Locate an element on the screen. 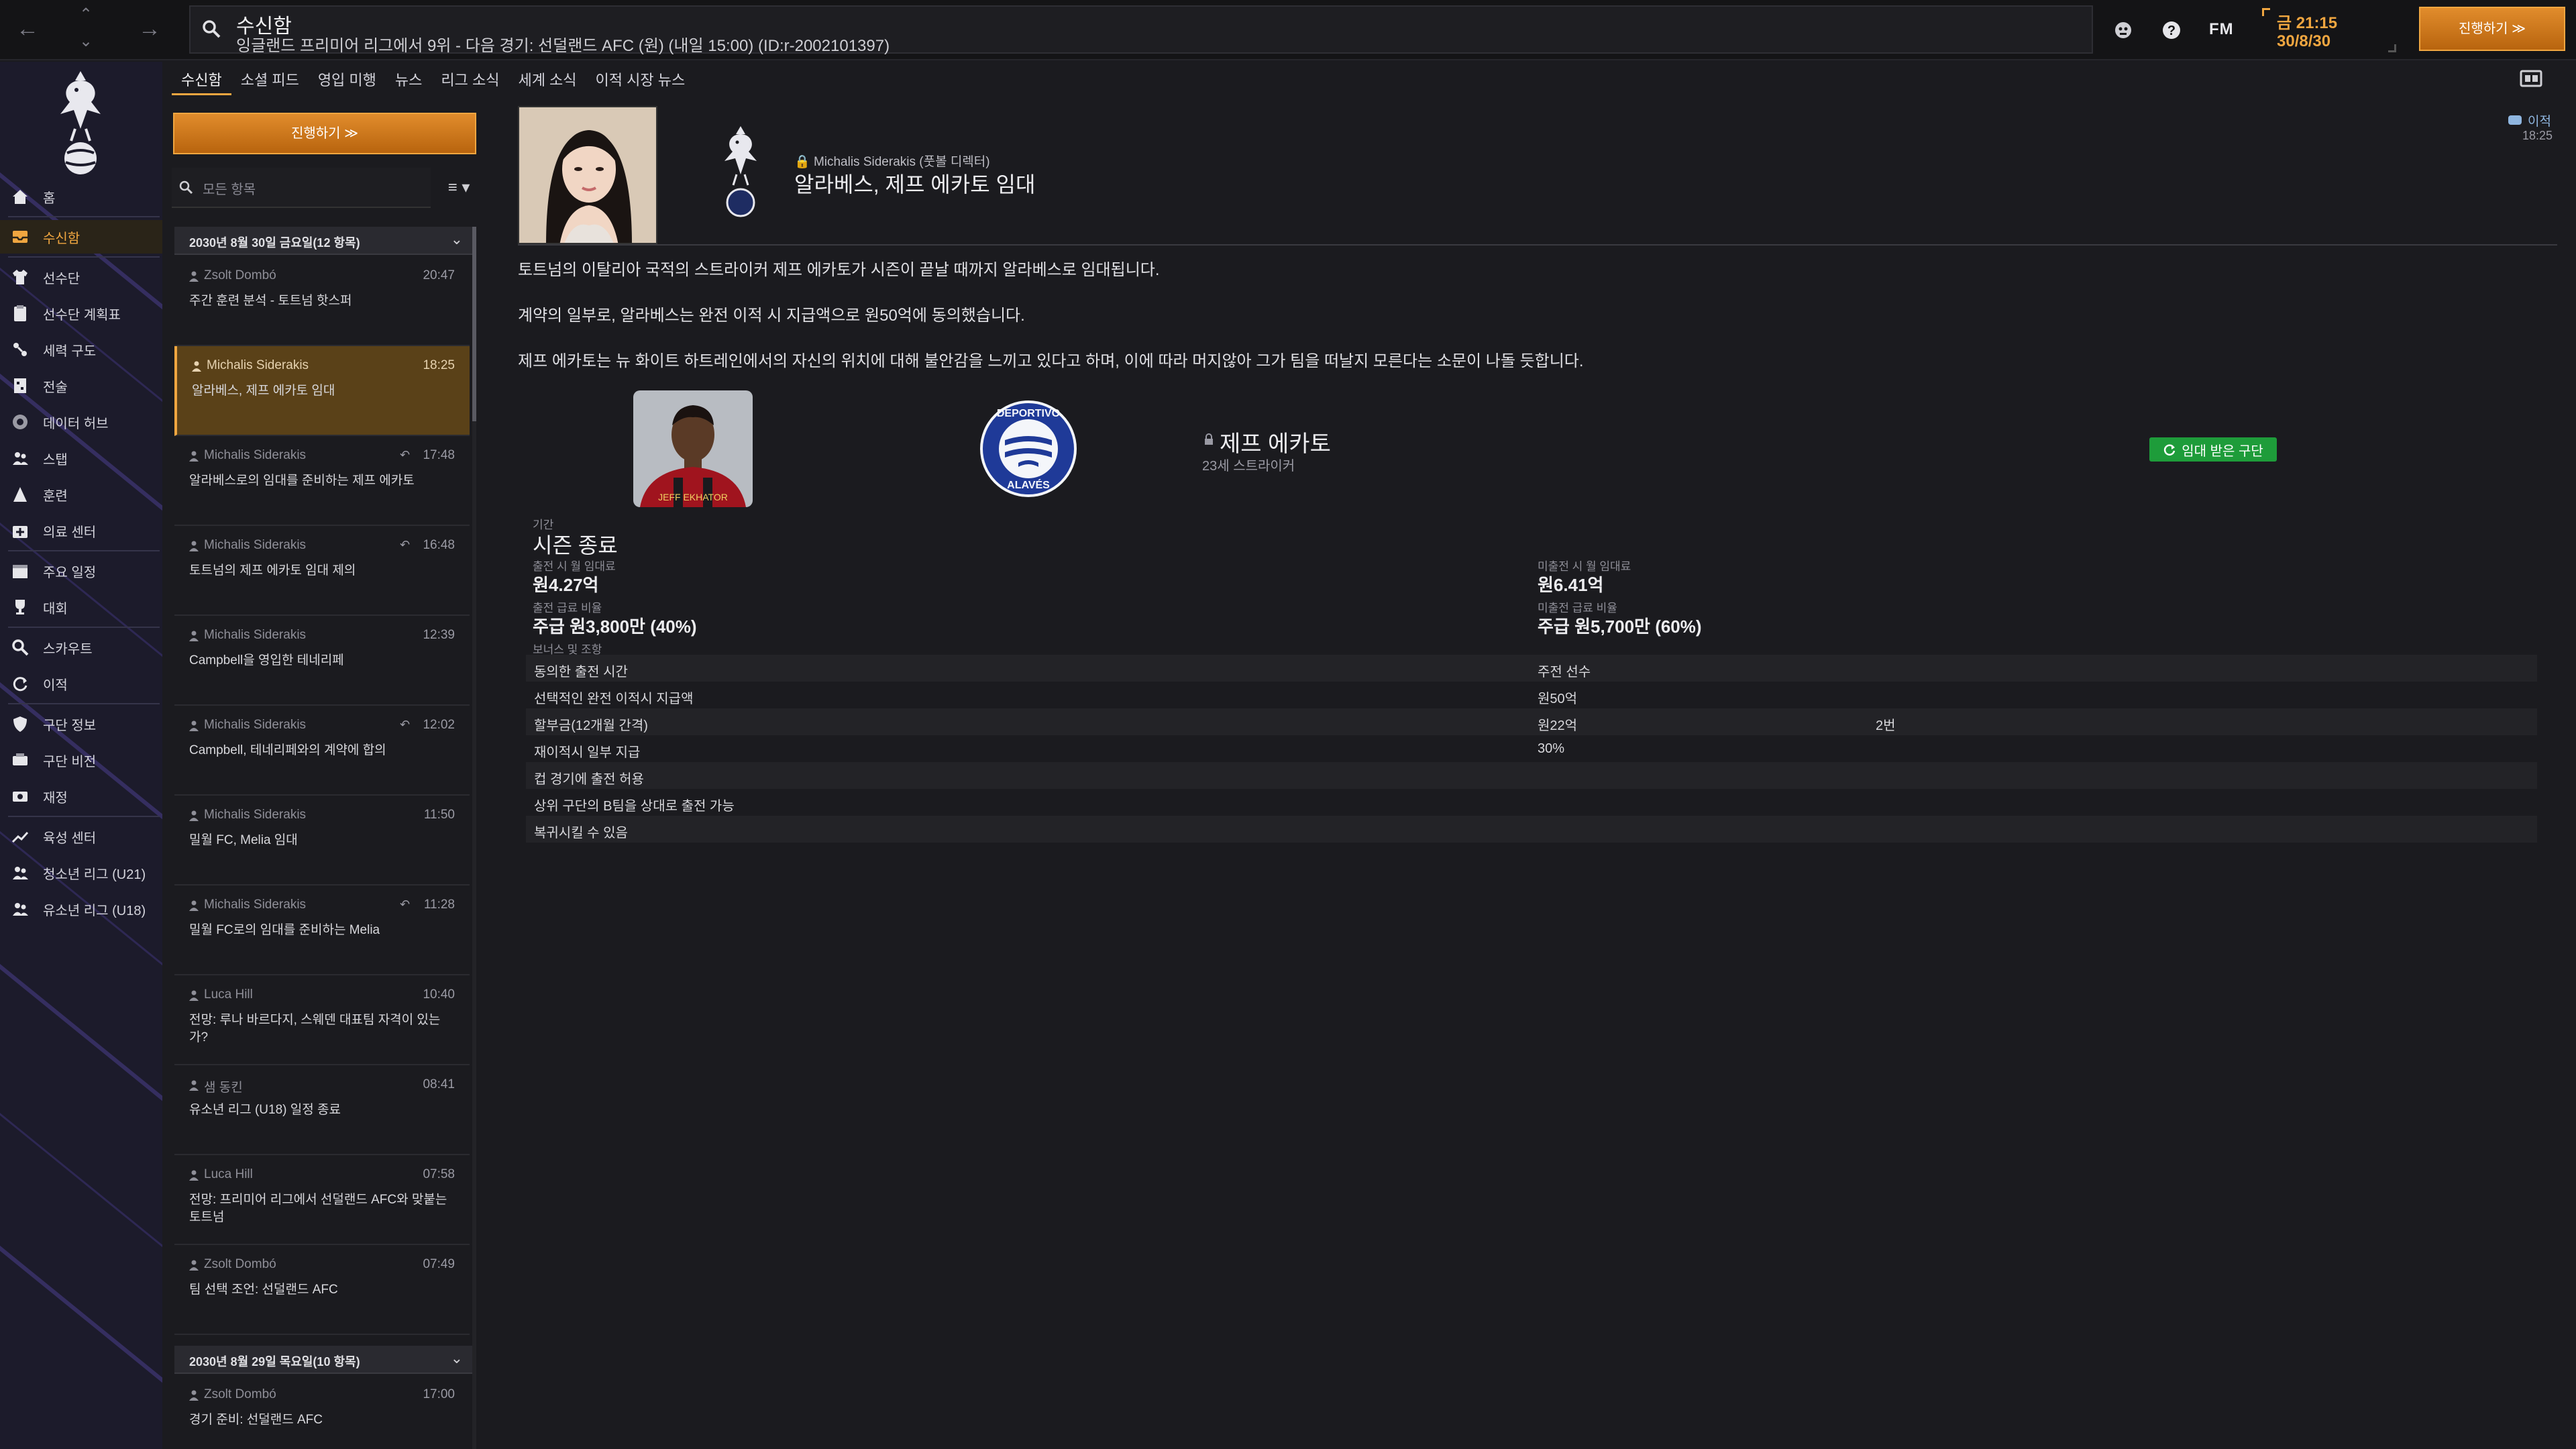  tab-league-news: 리그 소식 is located at coordinates (469, 79).